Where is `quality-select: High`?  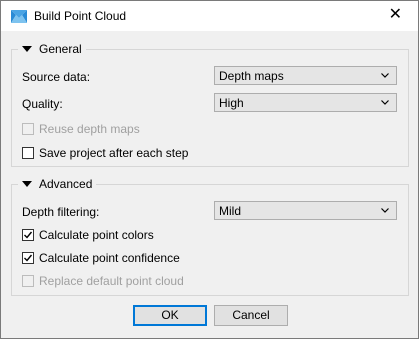
quality-select: High is located at coordinates (305, 102).